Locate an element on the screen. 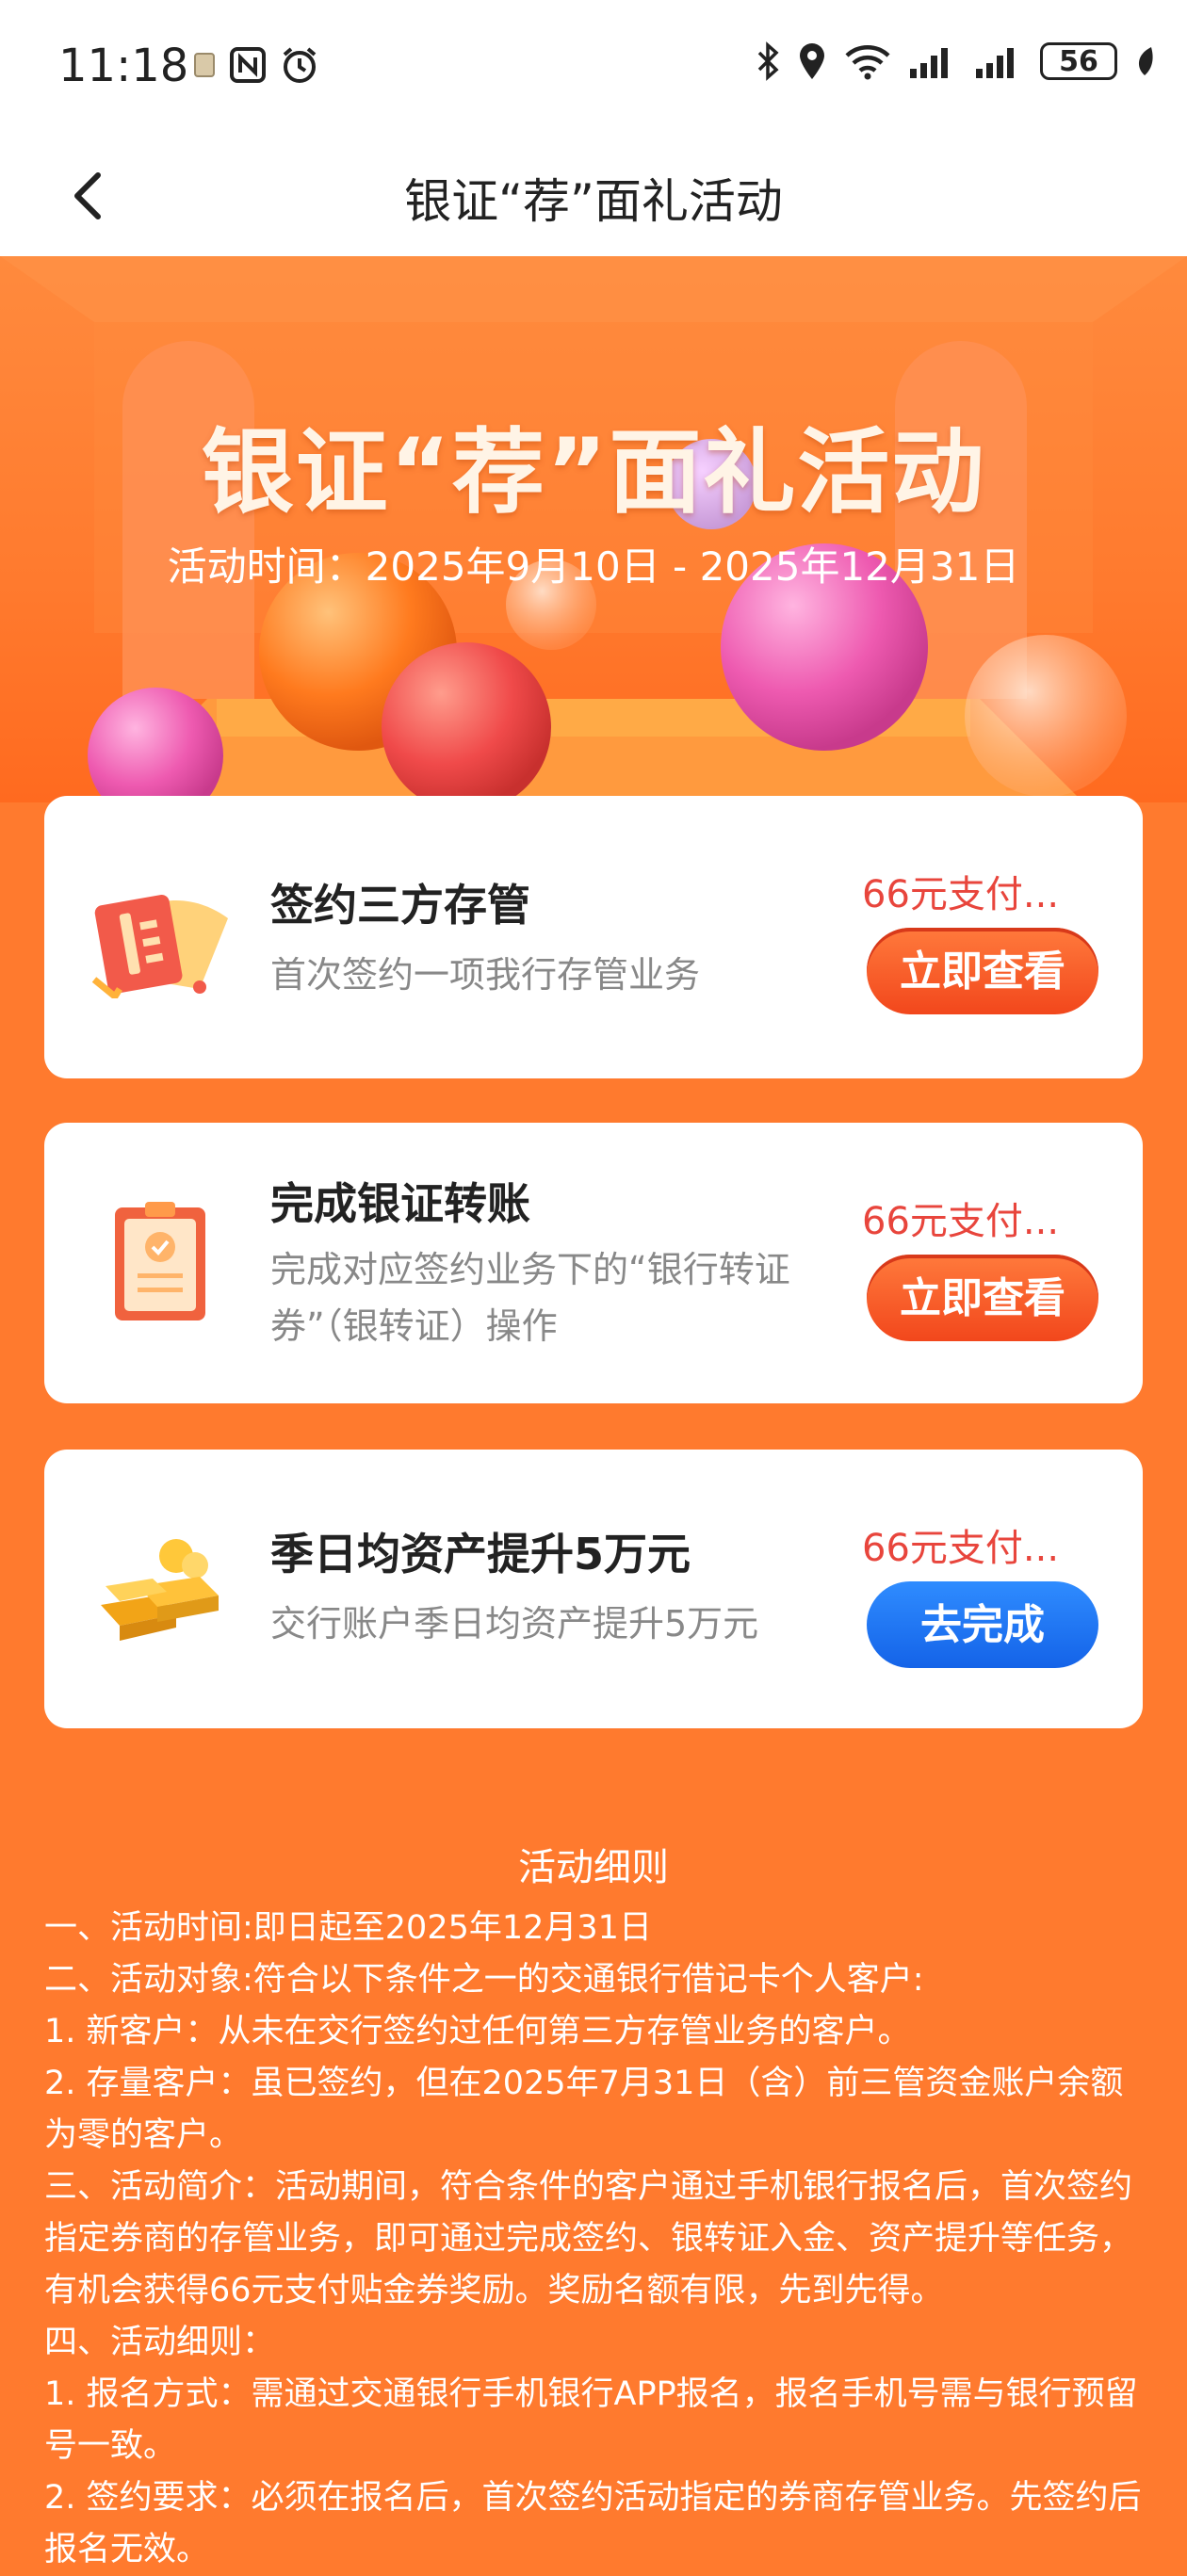  gold-bars-icon is located at coordinates (162, 1593).